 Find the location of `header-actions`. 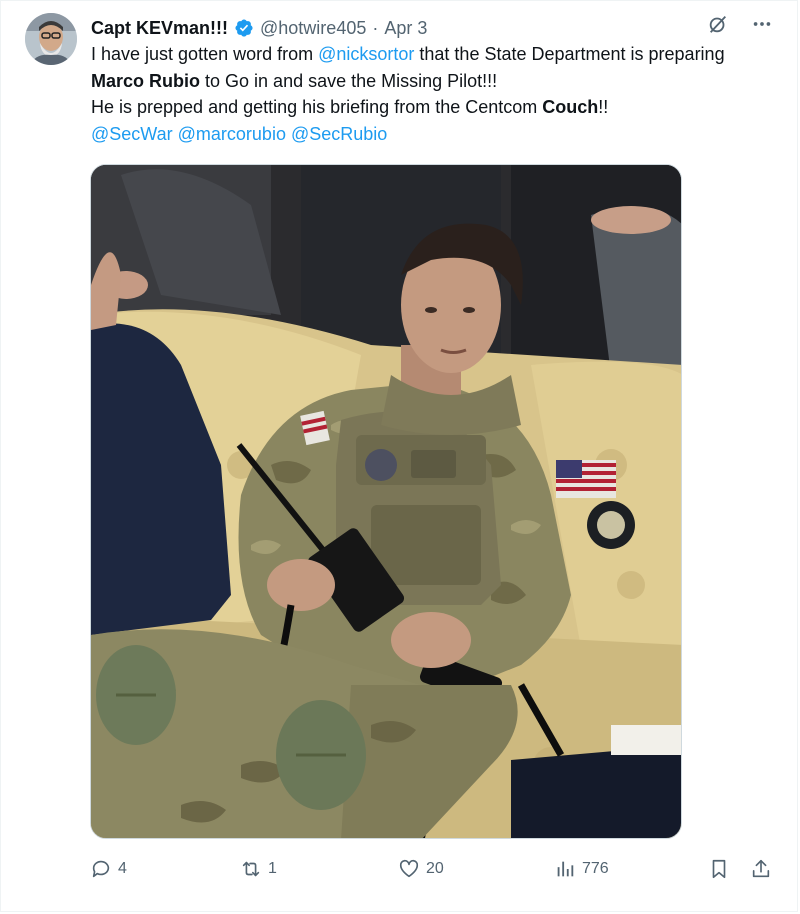

header-actions is located at coordinates (740, 24).